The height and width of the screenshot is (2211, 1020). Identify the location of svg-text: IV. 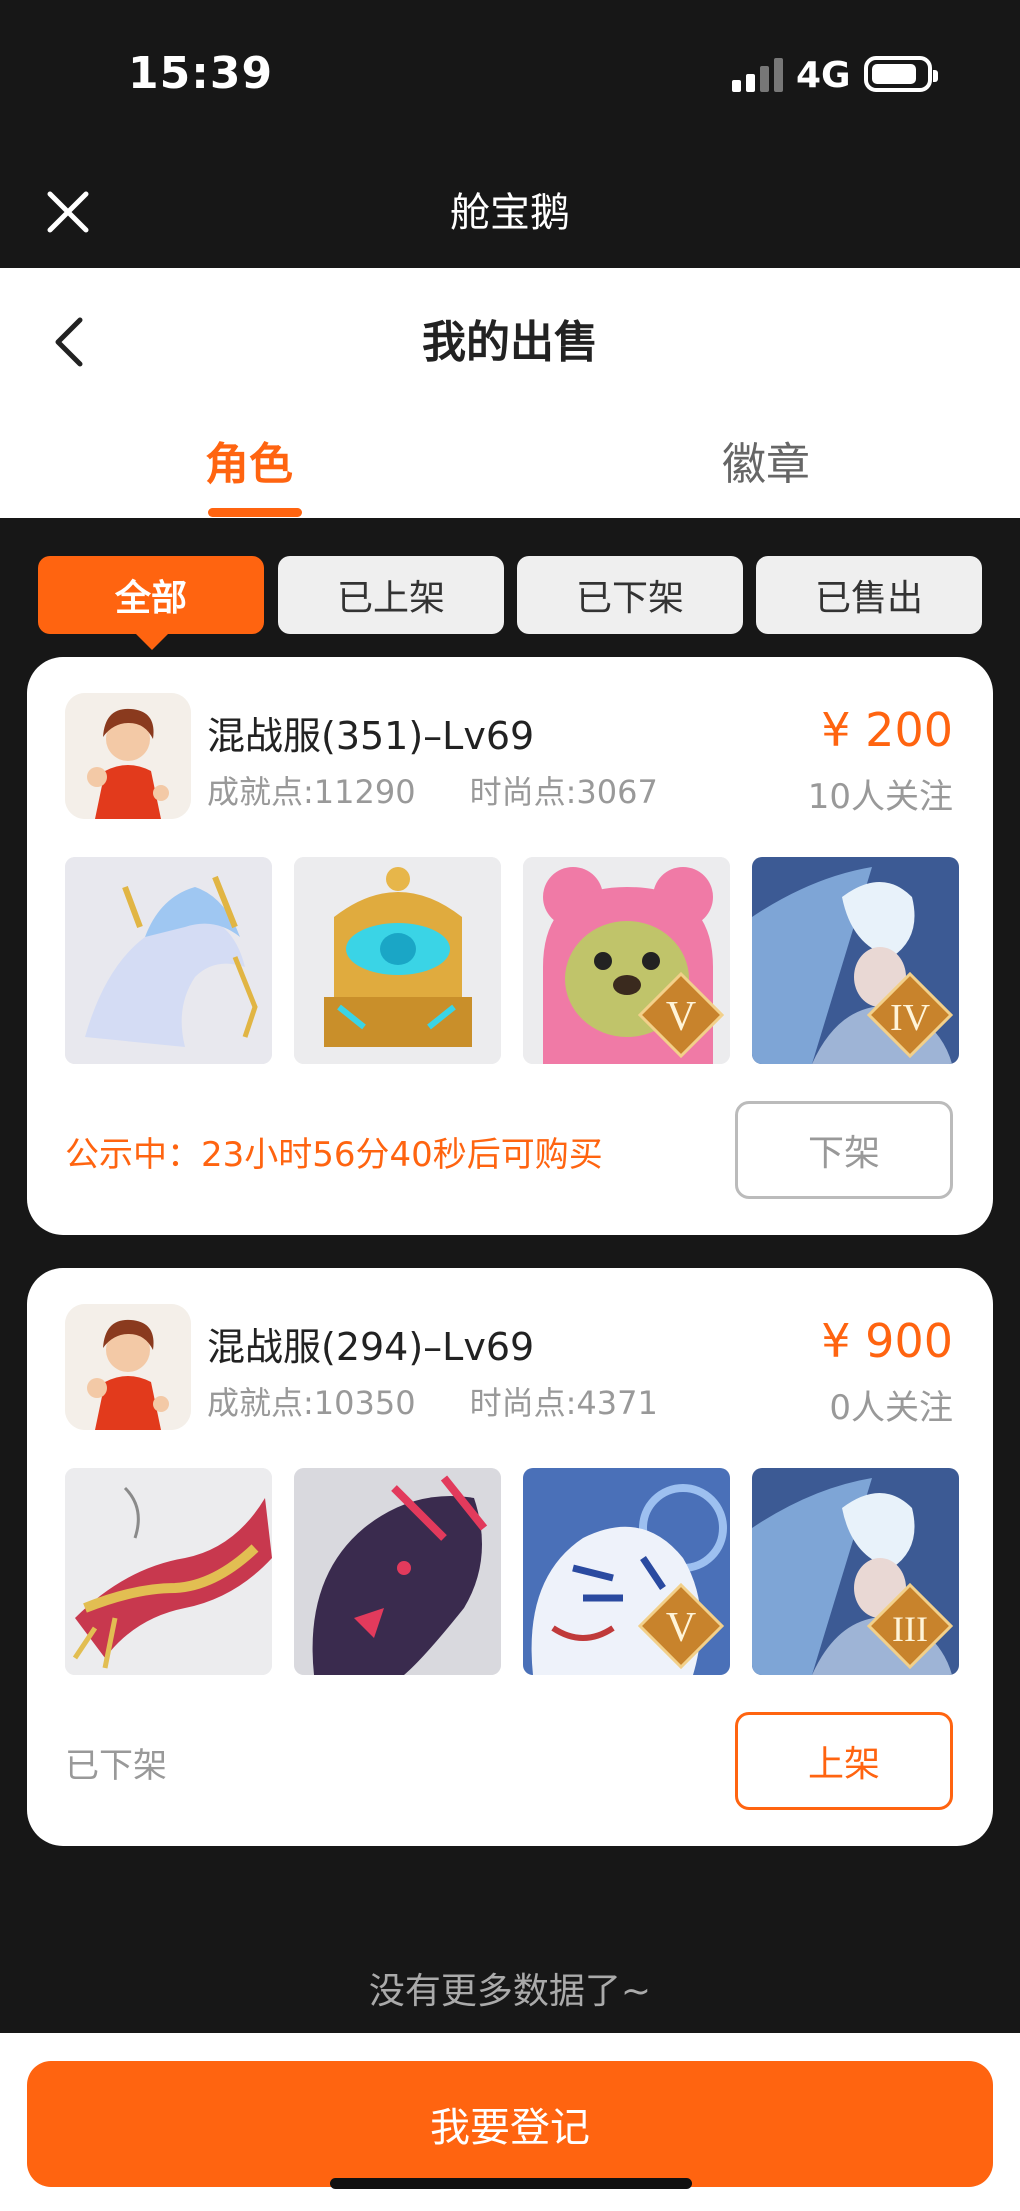
(910, 1018).